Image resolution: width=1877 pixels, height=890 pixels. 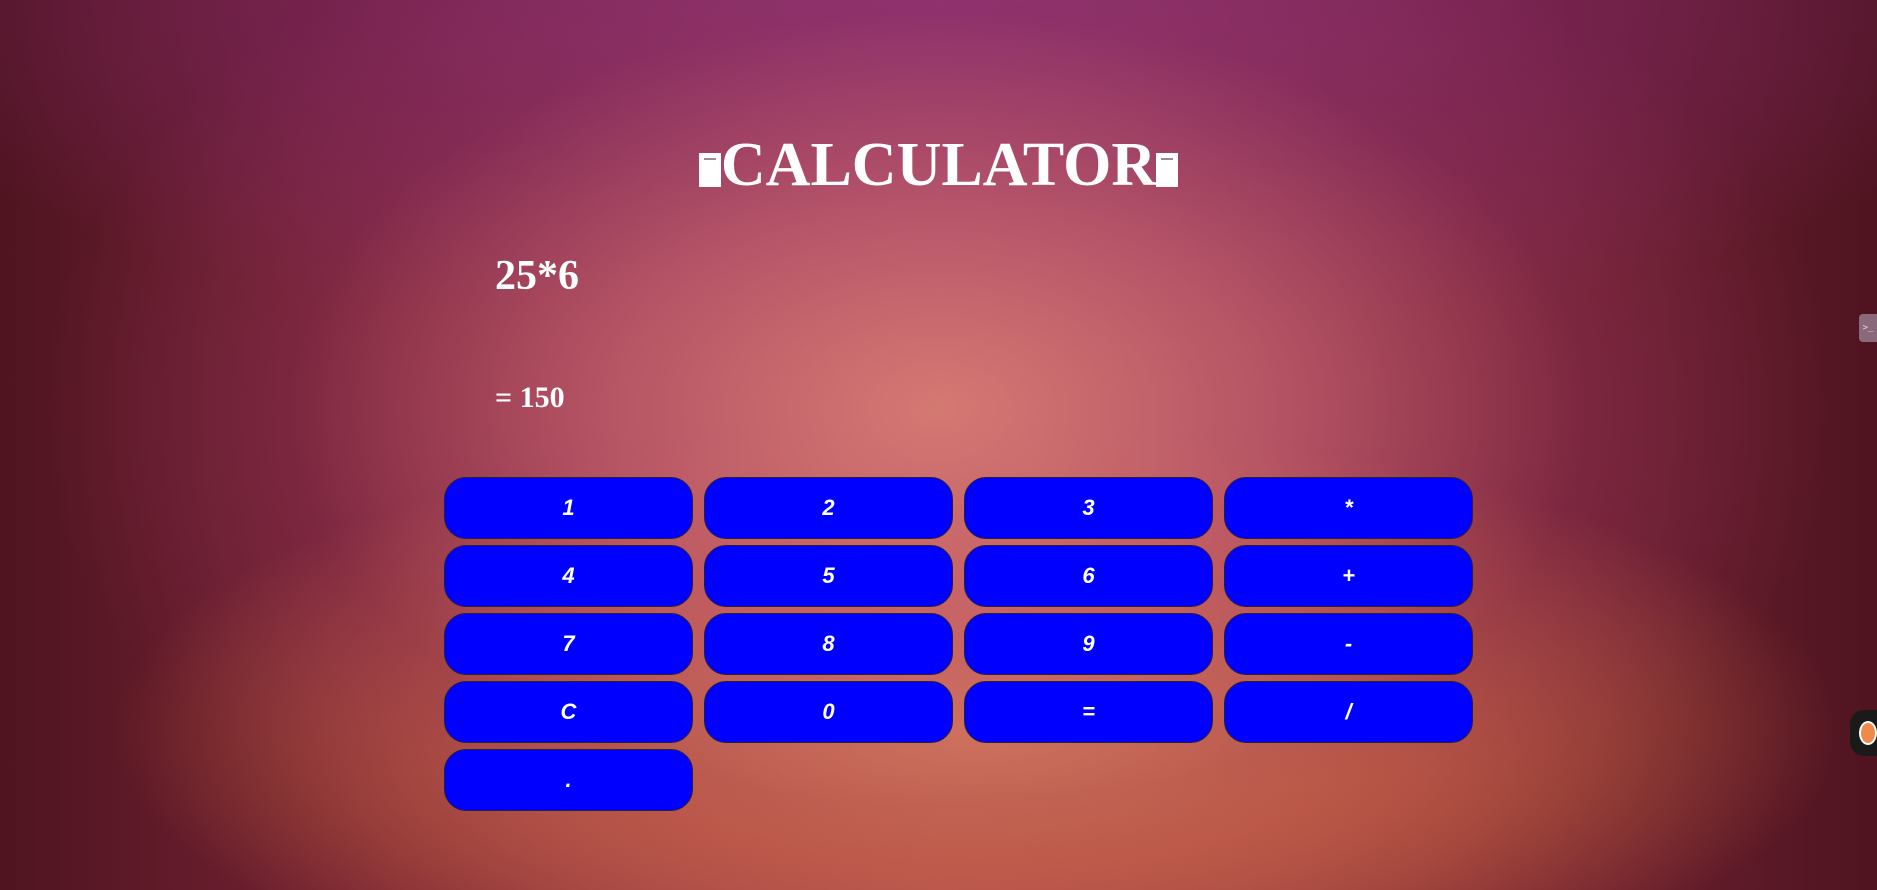 What do you see at coordinates (568, 508) in the screenshot?
I see `key-1: 1` at bounding box center [568, 508].